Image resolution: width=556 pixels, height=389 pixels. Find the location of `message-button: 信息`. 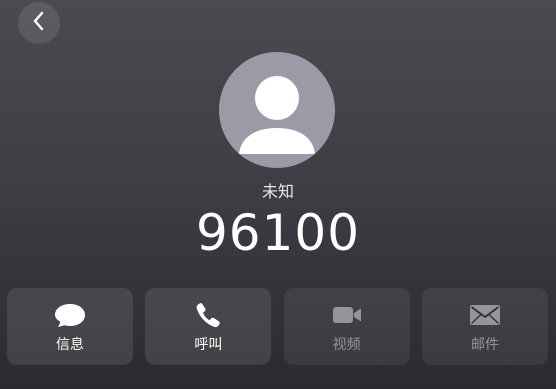

message-button: 信息 is located at coordinates (70, 326).